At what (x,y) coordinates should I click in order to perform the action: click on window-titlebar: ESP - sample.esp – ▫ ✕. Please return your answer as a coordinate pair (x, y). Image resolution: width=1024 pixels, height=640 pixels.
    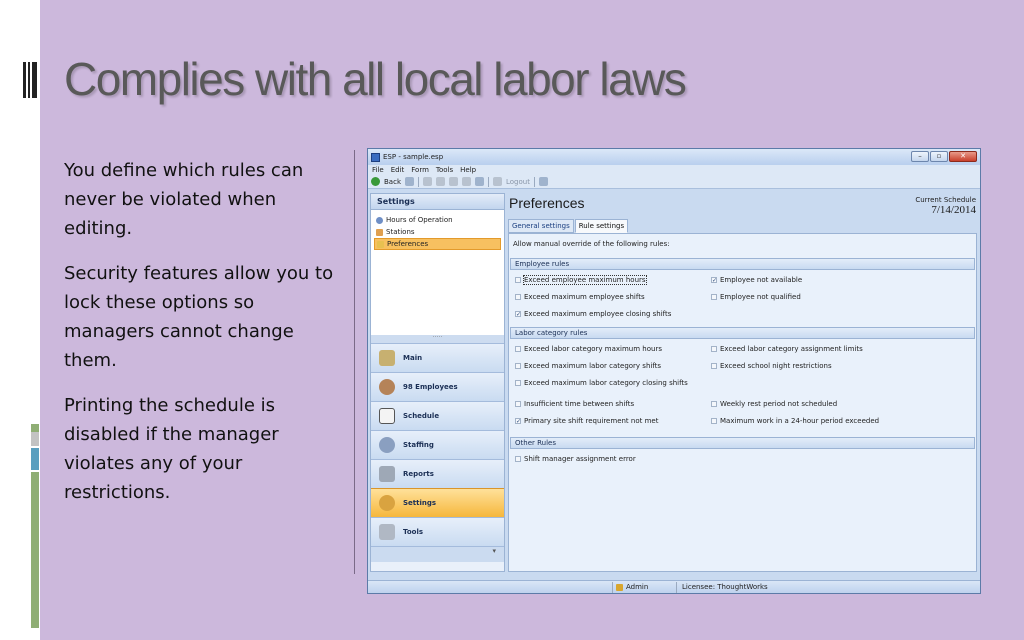
    Looking at the image, I should click on (674, 157).